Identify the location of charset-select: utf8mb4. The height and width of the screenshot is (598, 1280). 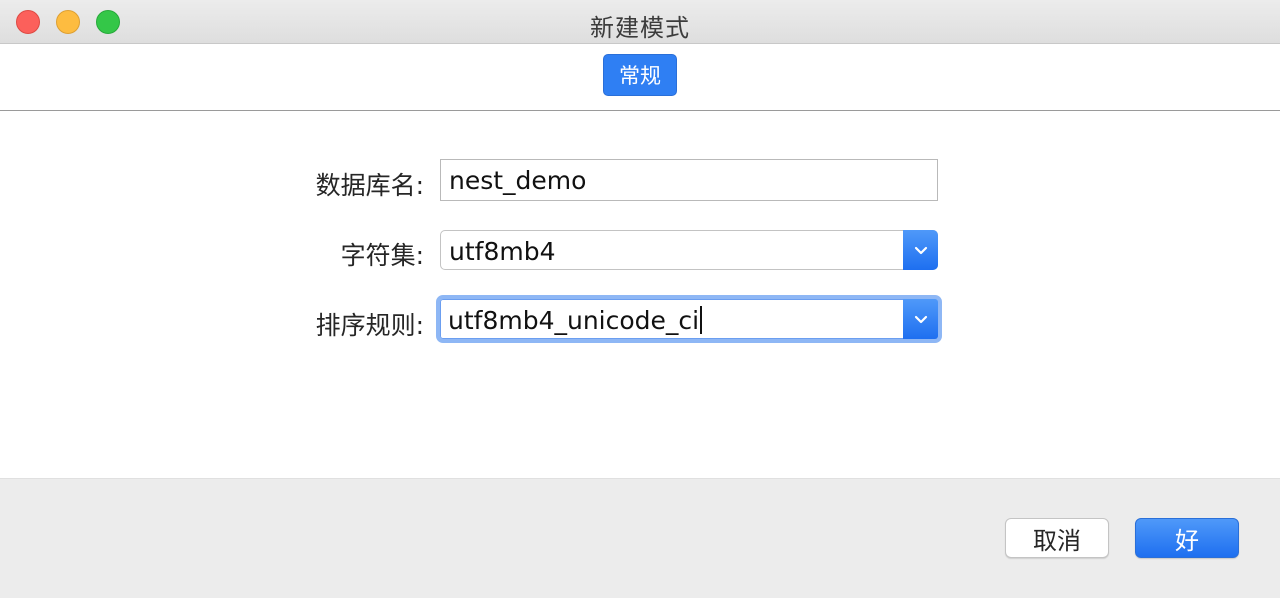
(689, 250).